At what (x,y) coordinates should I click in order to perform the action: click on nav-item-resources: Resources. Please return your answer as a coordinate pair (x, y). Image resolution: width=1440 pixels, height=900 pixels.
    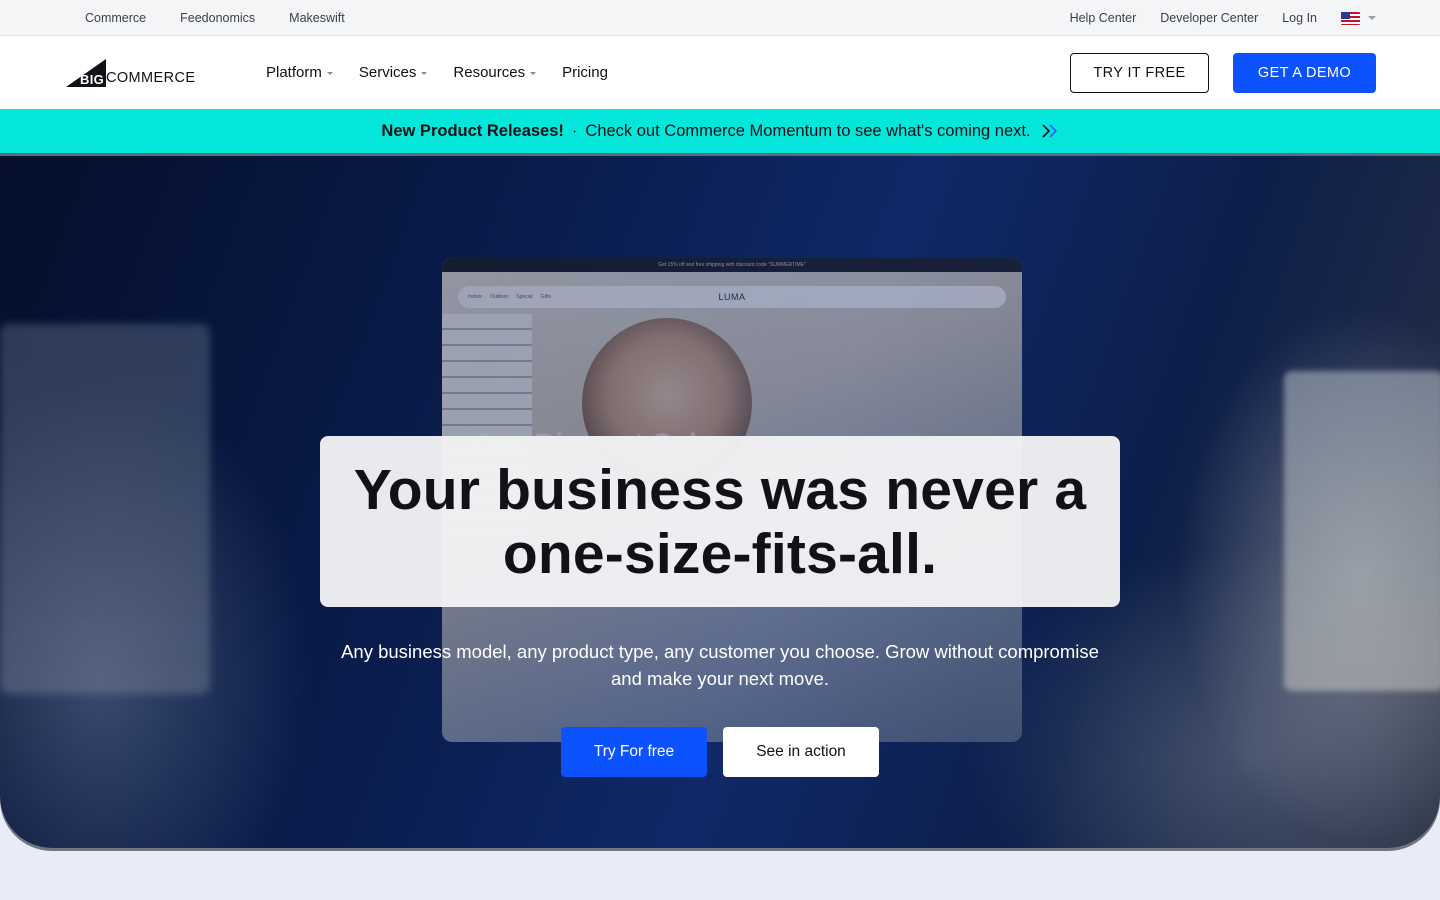
    Looking at the image, I should click on (495, 72).